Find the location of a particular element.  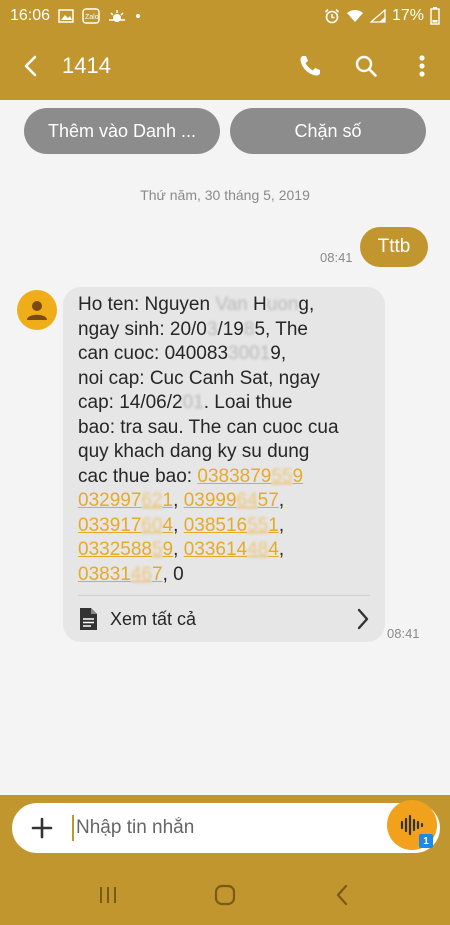

plus-icon is located at coordinates (42, 828).